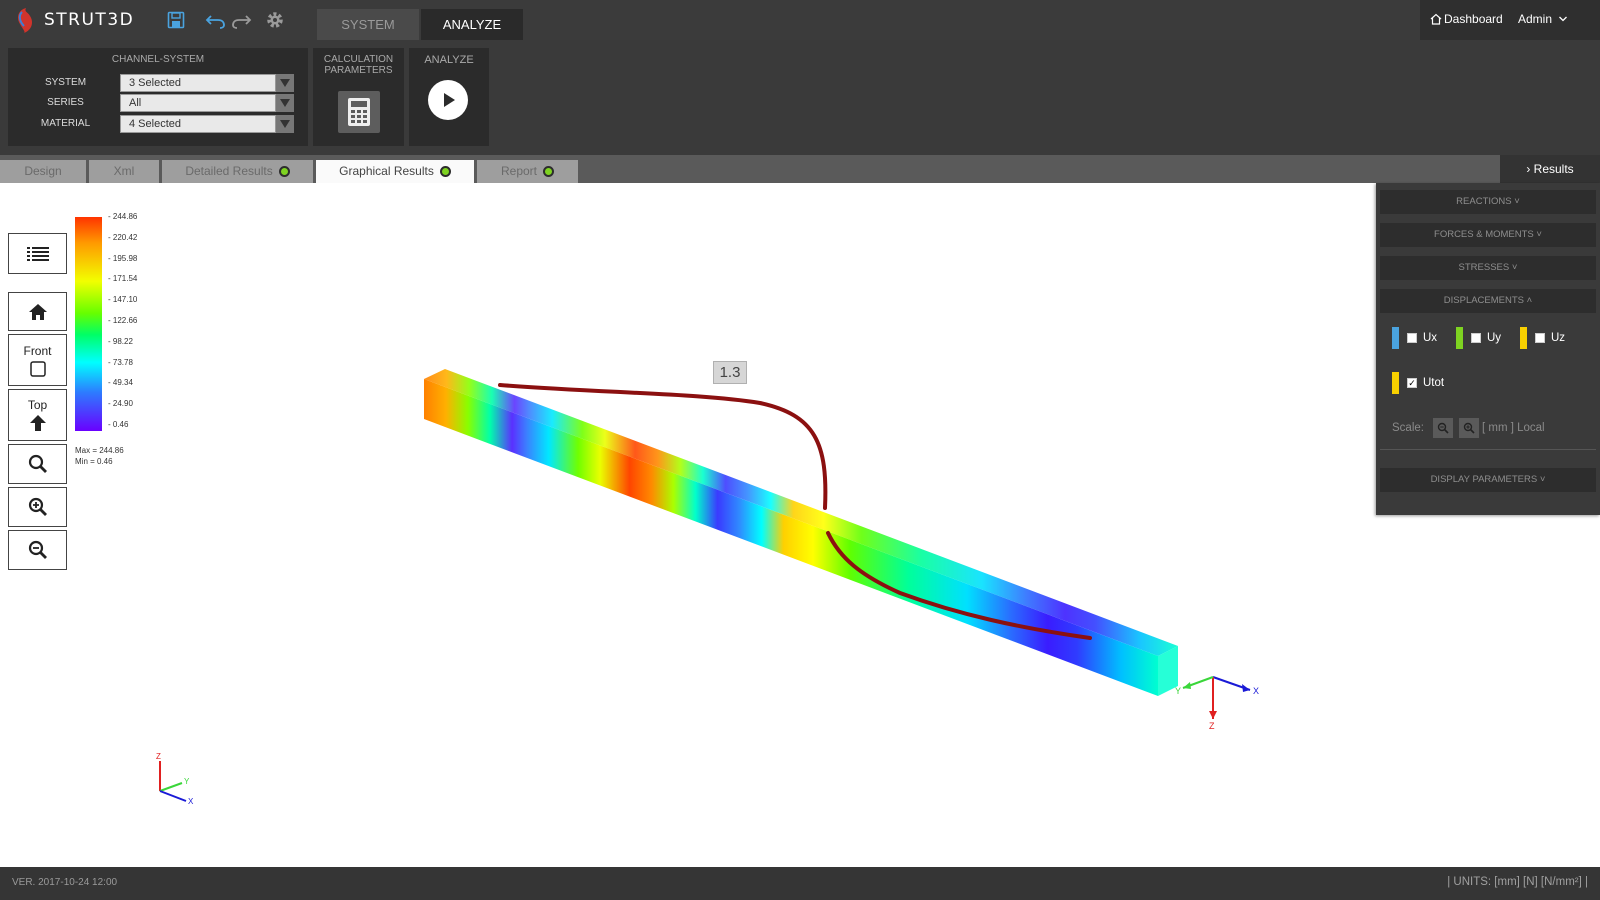  What do you see at coordinates (190, 801) in the screenshot?
I see `global-axis-x-label: X` at bounding box center [190, 801].